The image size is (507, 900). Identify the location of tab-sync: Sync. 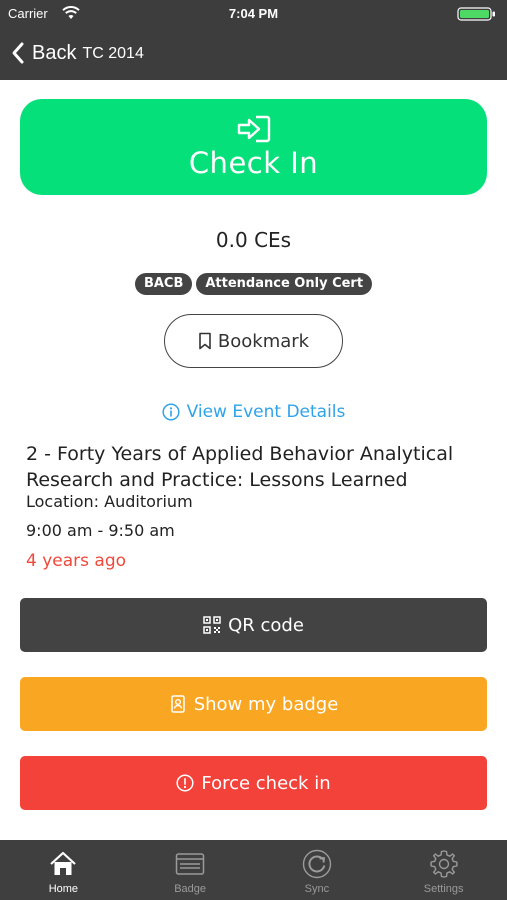
(317, 870).